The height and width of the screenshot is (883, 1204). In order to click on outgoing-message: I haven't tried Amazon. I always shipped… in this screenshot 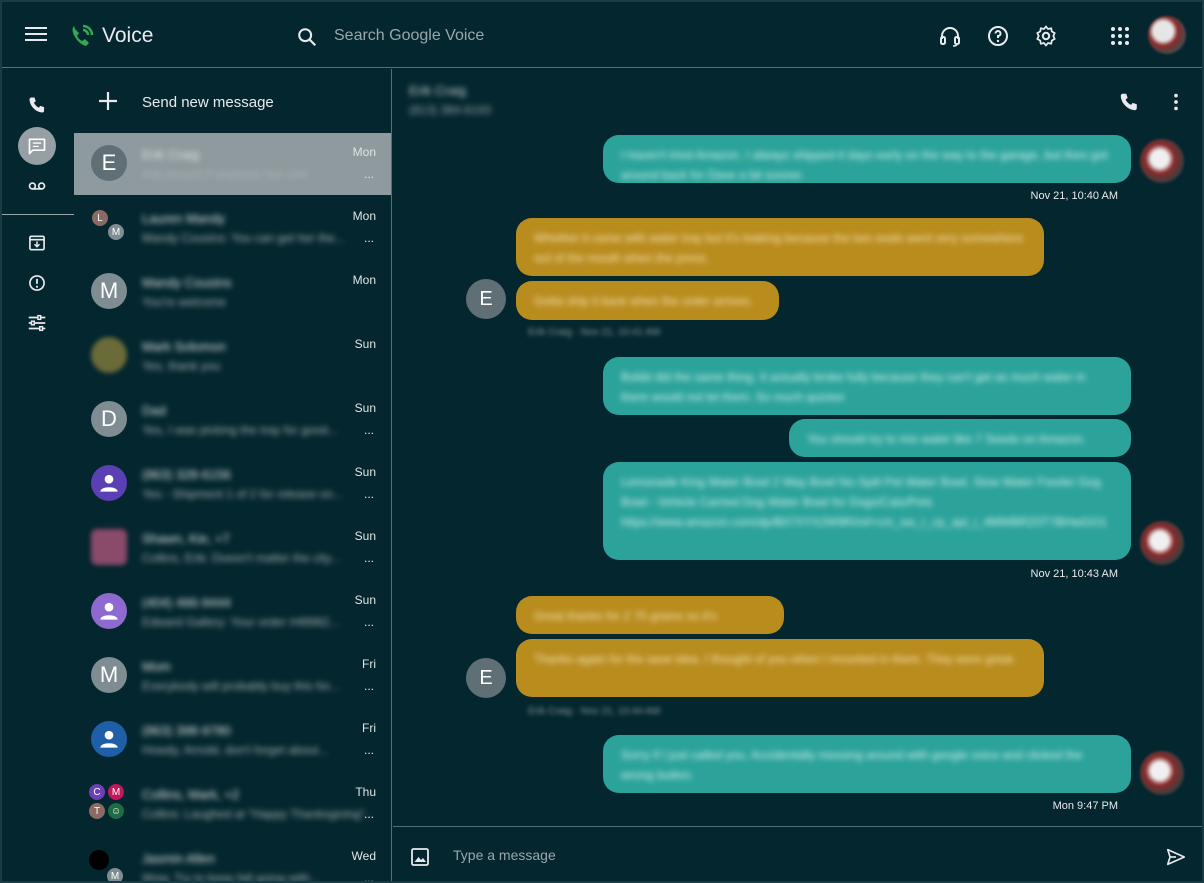, I will do `click(867, 159)`.